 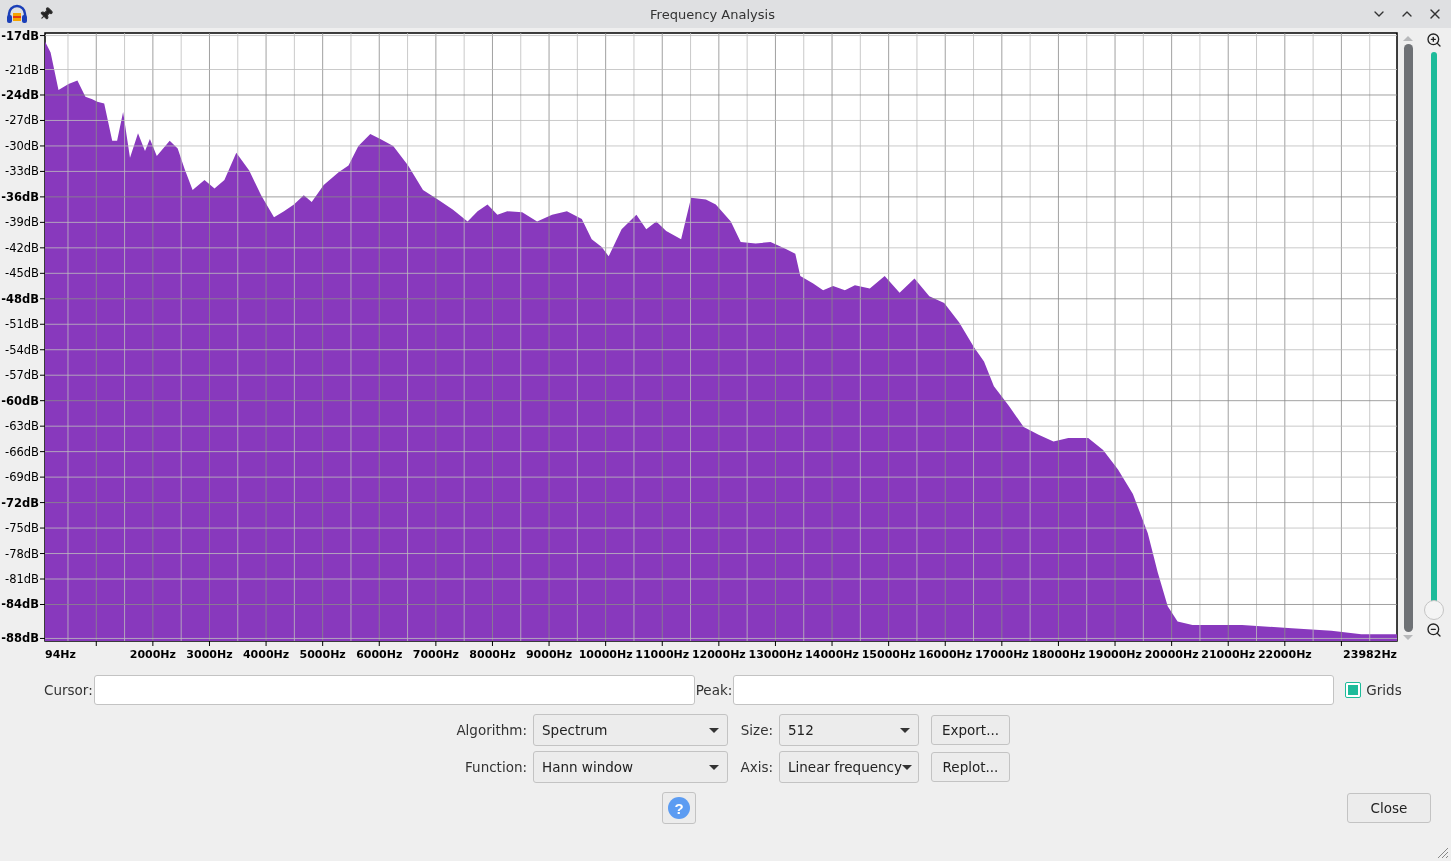 I want to click on x-axis-label: 7000Hz, so click(x=435, y=654).